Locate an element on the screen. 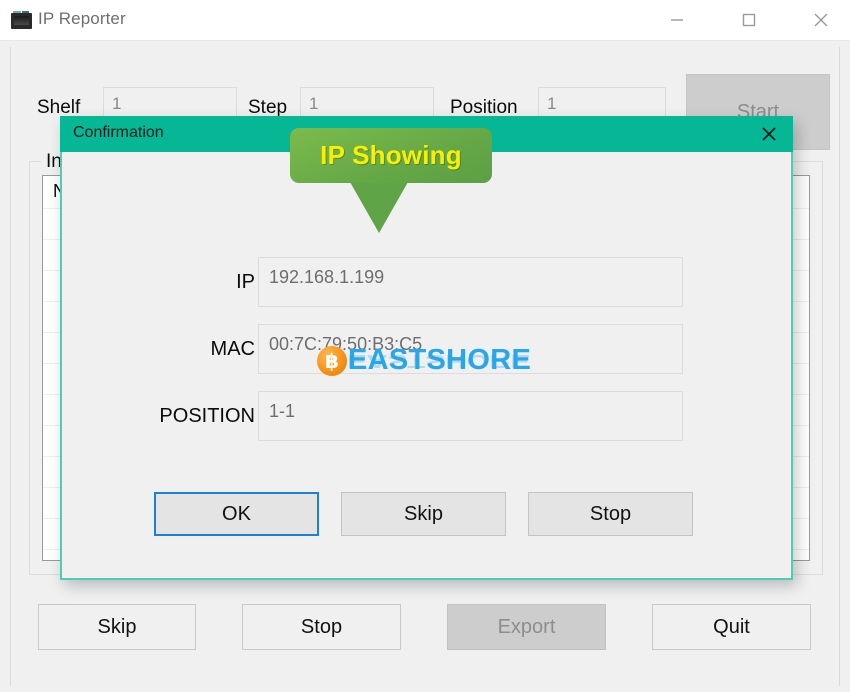 The width and height of the screenshot is (850, 692). dialog-skip-button: Skip is located at coordinates (423, 514).